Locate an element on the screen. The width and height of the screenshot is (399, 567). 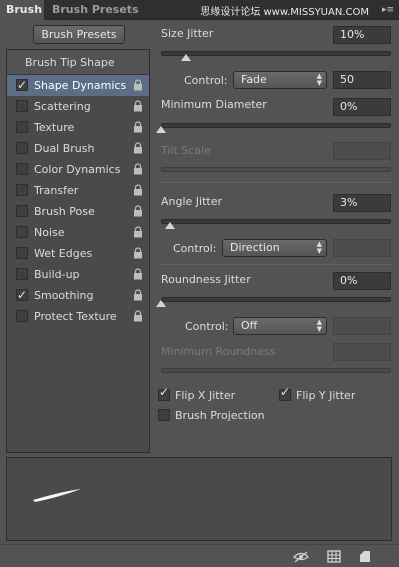
stroke-preview-graphic is located at coordinates (57, 495).